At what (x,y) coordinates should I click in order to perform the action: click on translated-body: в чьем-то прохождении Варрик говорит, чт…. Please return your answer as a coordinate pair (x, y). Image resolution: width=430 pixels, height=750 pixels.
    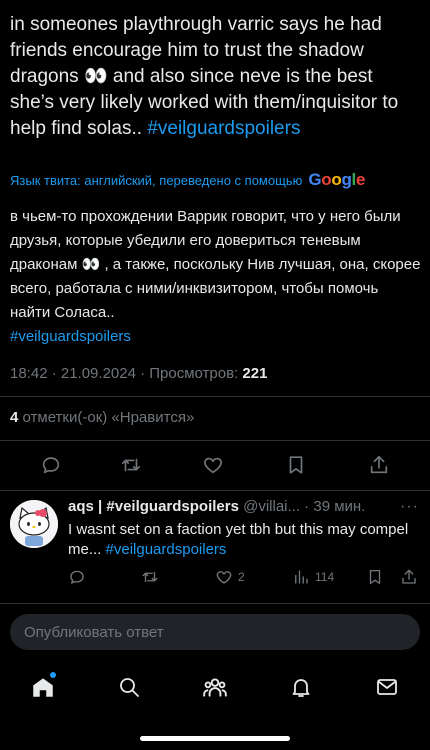
    Looking at the image, I should click on (215, 264).